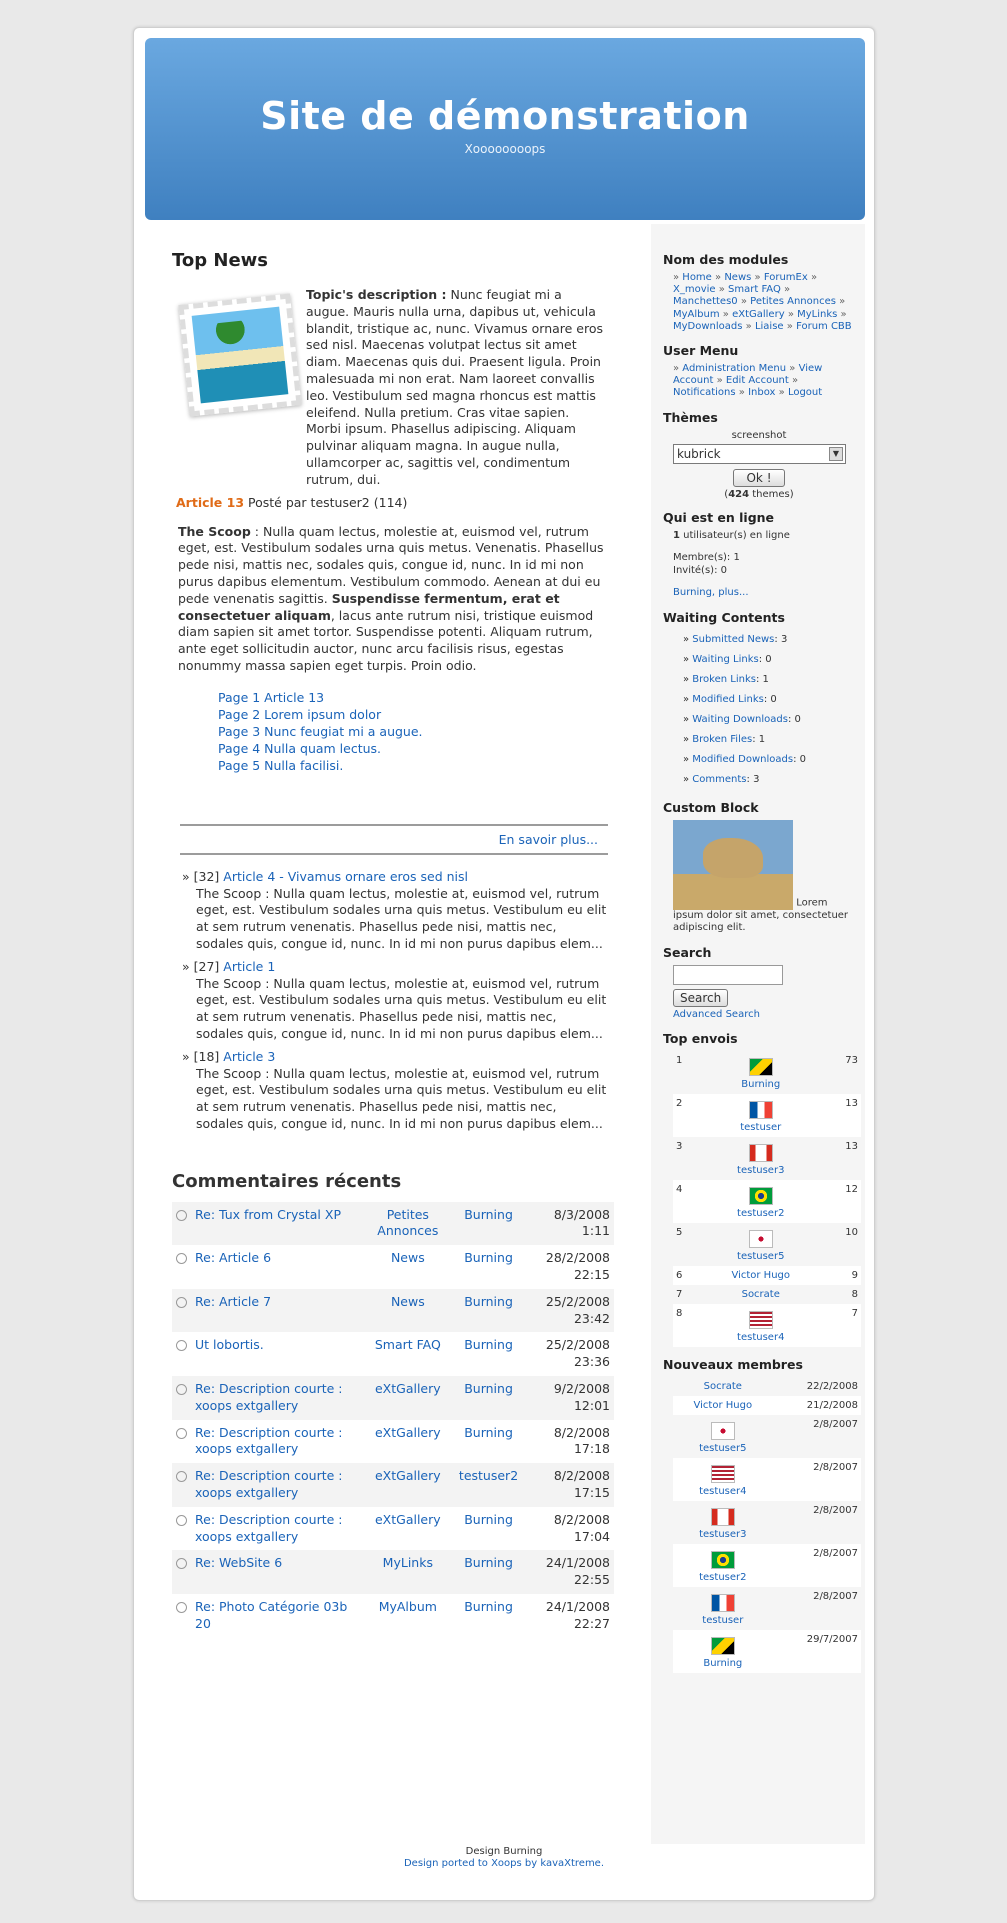 The height and width of the screenshot is (1923, 1007). What do you see at coordinates (299, 748) in the screenshot?
I see `page-link: Page 4 Nulla quam lectus.` at bounding box center [299, 748].